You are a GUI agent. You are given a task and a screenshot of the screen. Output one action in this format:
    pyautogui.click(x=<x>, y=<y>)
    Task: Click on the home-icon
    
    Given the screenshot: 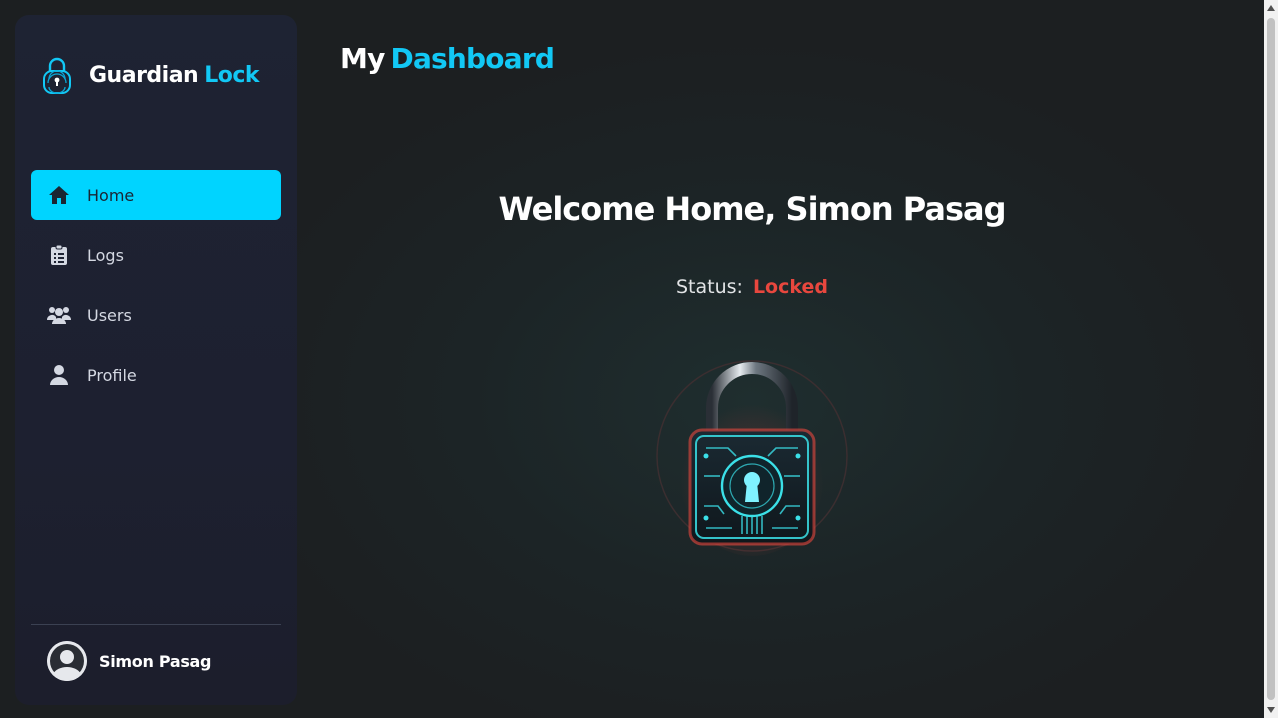 What is the action you would take?
    pyautogui.click(x=59, y=195)
    